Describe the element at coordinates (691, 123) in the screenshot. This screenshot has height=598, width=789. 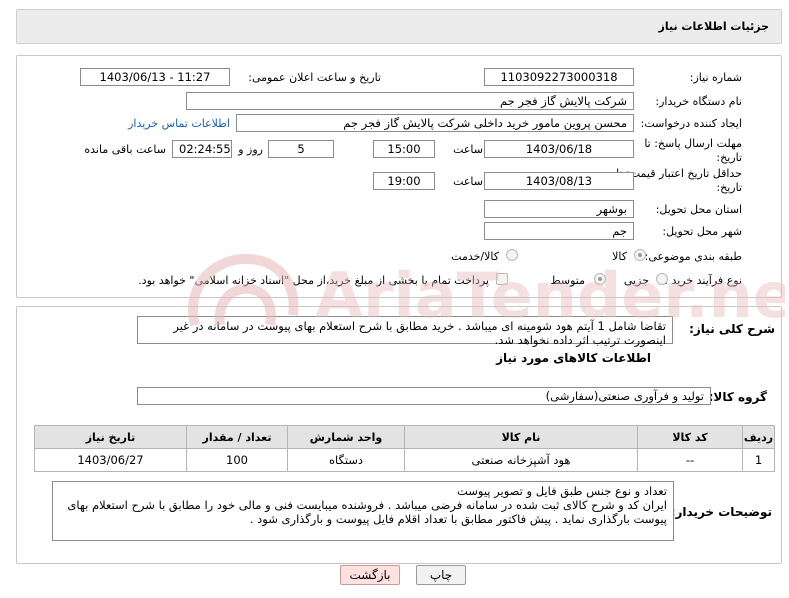
I see `requester-label: ایجاد کننده درخواست:` at that location.